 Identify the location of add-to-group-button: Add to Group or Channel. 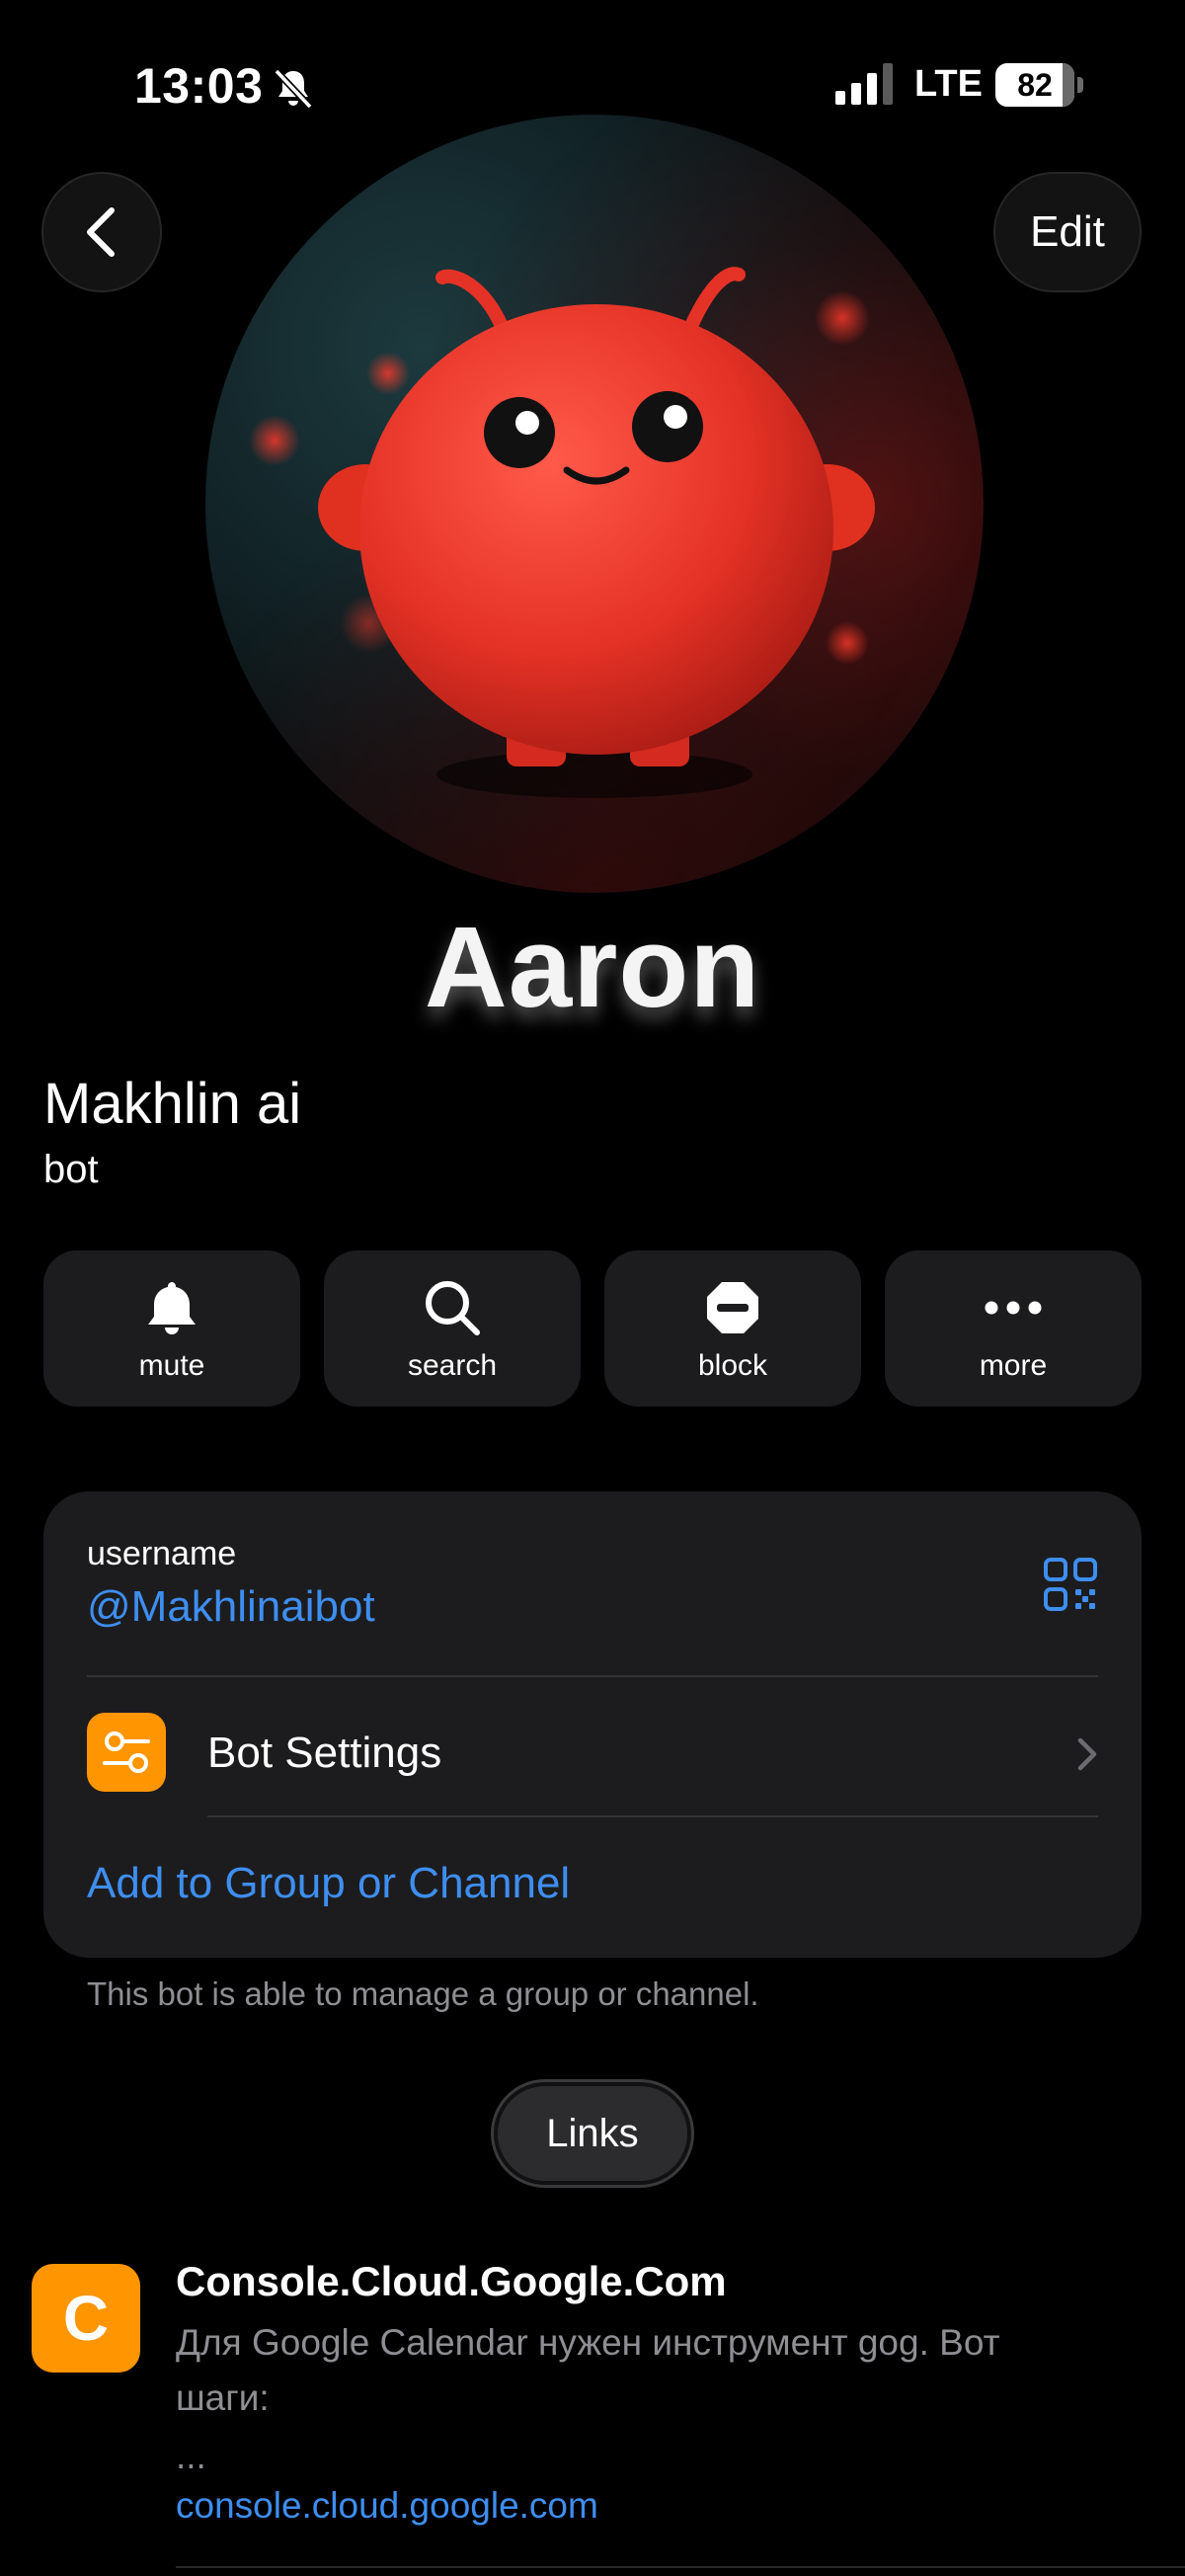
(328, 1883).